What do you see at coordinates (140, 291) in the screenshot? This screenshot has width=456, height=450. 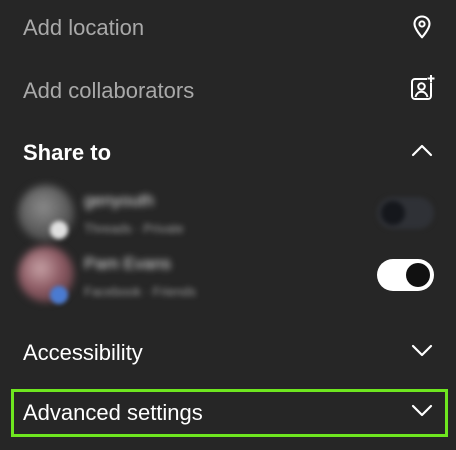 I see `account-subtitle: Facebook · Friends` at bounding box center [140, 291].